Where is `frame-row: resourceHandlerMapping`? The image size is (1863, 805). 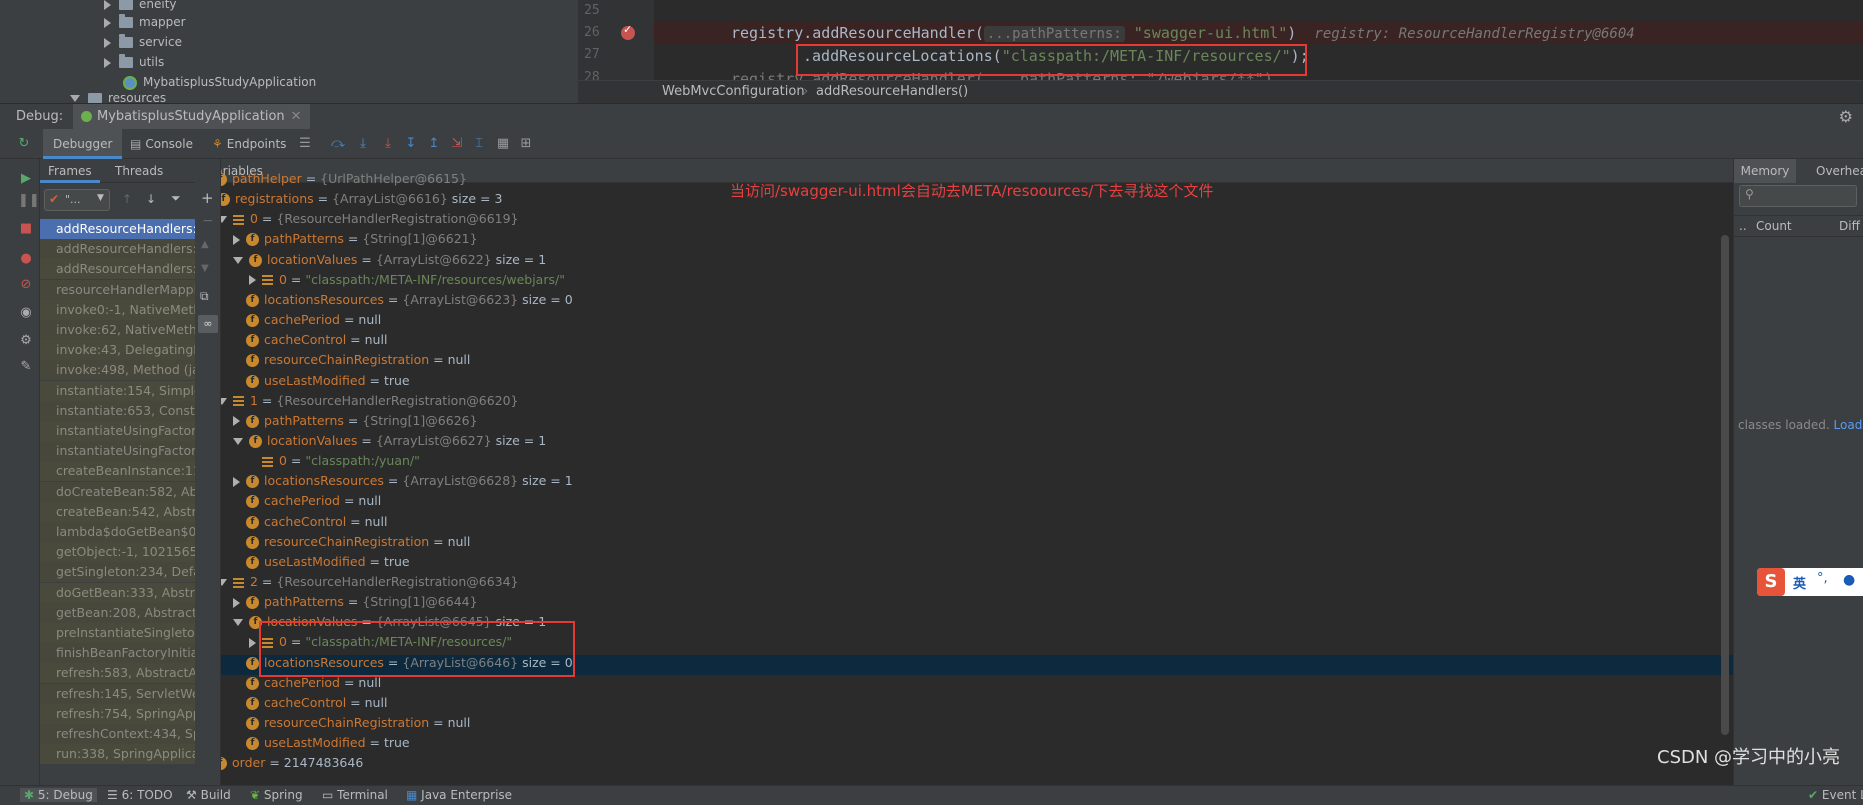 frame-row: resourceHandlerMapping is located at coordinates (117, 289).